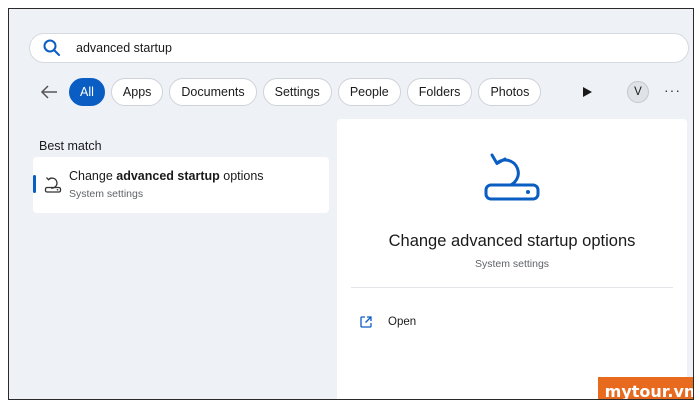  I want to click on detail-subtitle: System settings, so click(512, 264).